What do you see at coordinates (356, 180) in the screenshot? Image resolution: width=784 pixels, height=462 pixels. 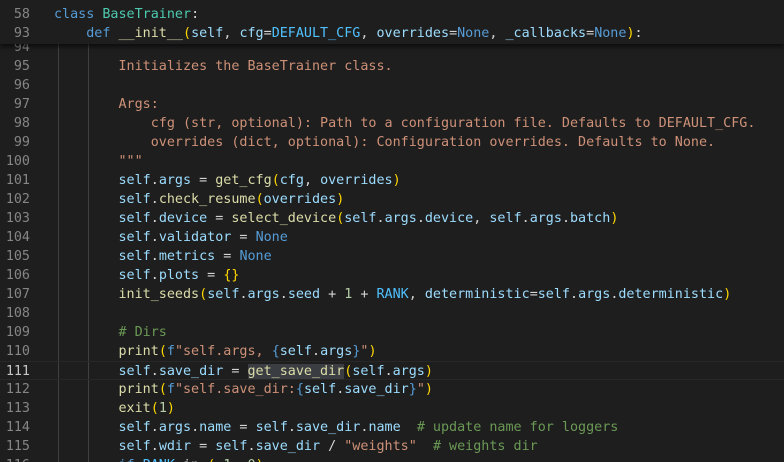 I see `code-token: overrides` at bounding box center [356, 180].